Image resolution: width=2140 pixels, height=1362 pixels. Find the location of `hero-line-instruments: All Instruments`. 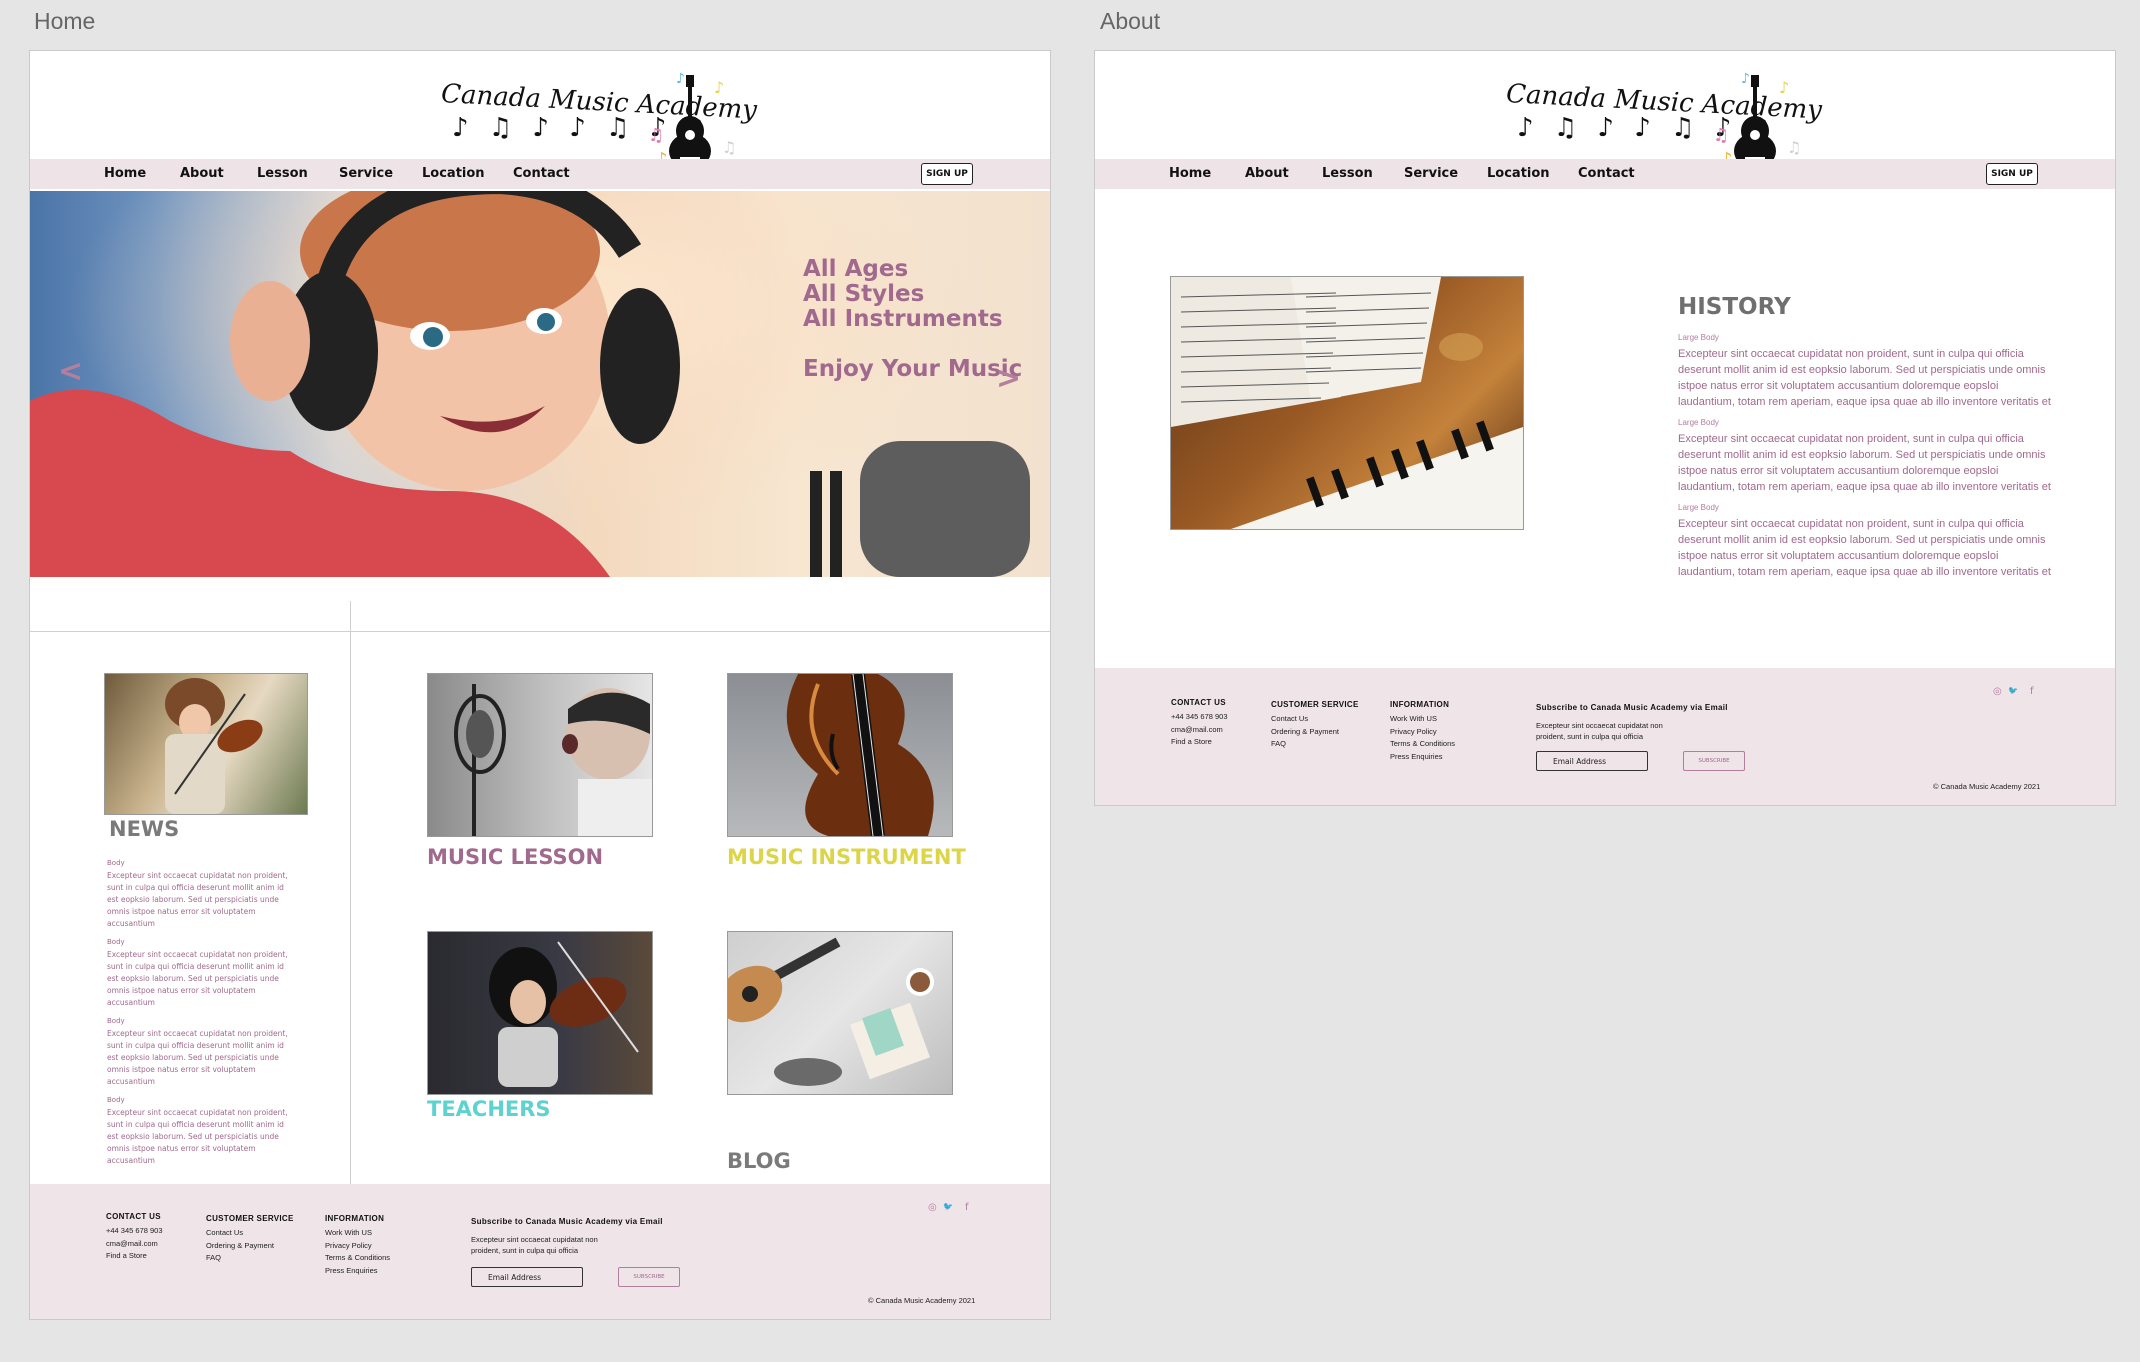

hero-line-instruments: All Instruments is located at coordinates (903, 319).